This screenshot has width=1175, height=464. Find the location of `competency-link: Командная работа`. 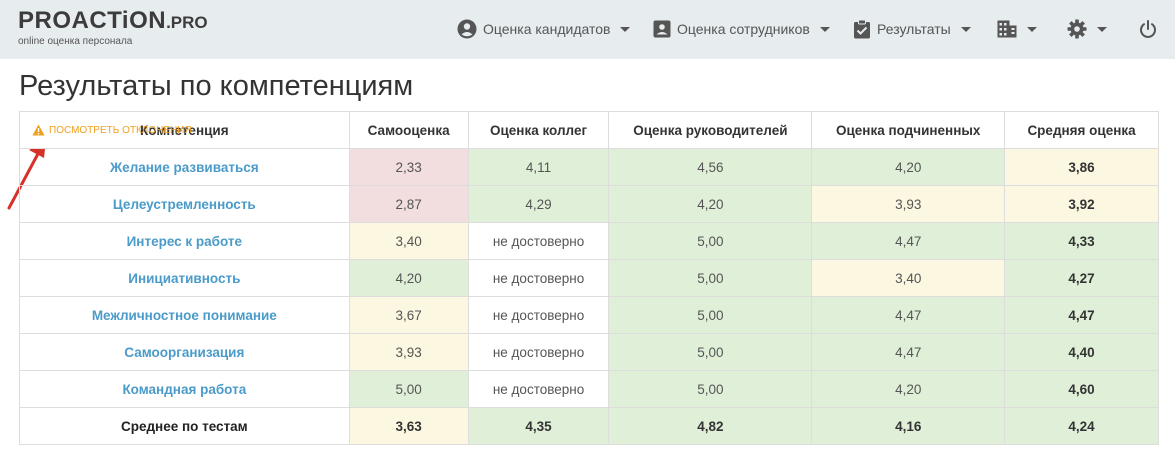

competency-link: Командная работа is located at coordinates (184, 389).